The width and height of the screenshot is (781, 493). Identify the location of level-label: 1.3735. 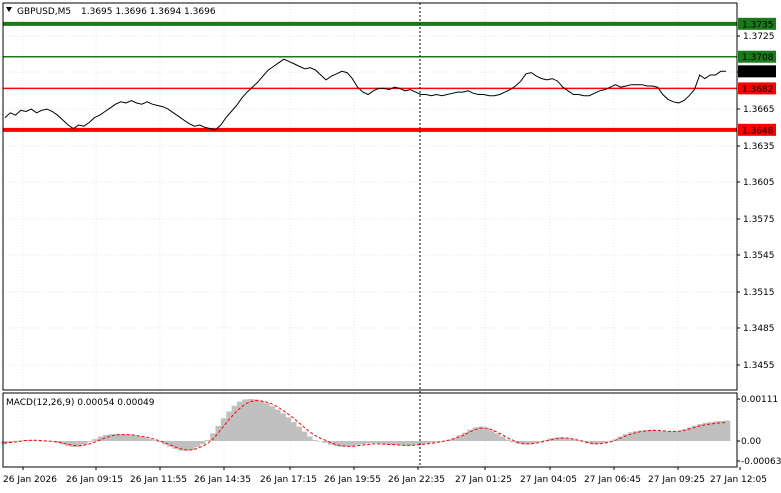
(758, 25).